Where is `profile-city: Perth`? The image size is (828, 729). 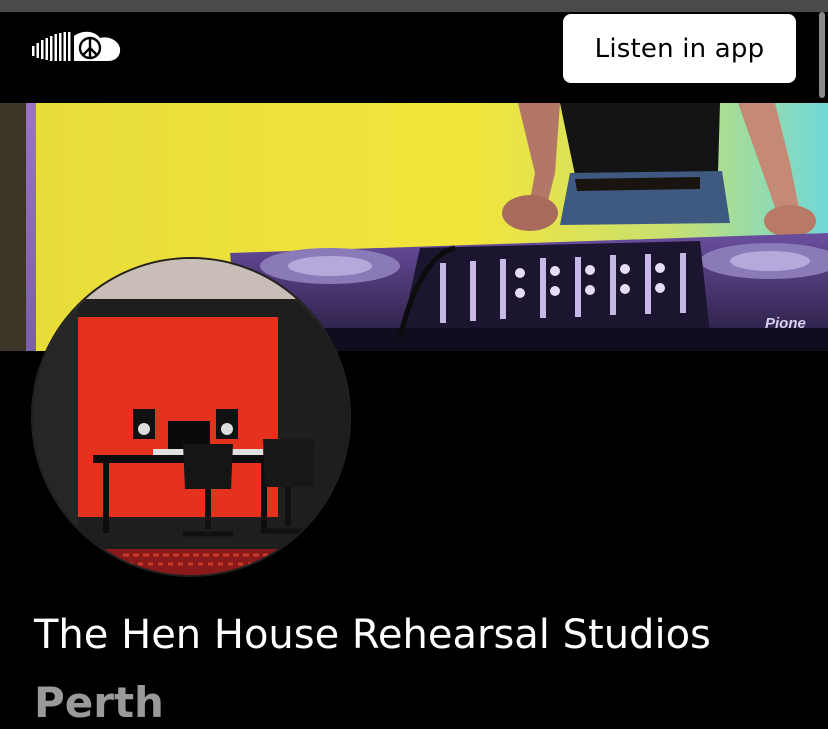 profile-city: Perth is located at coordinates (99, 702).